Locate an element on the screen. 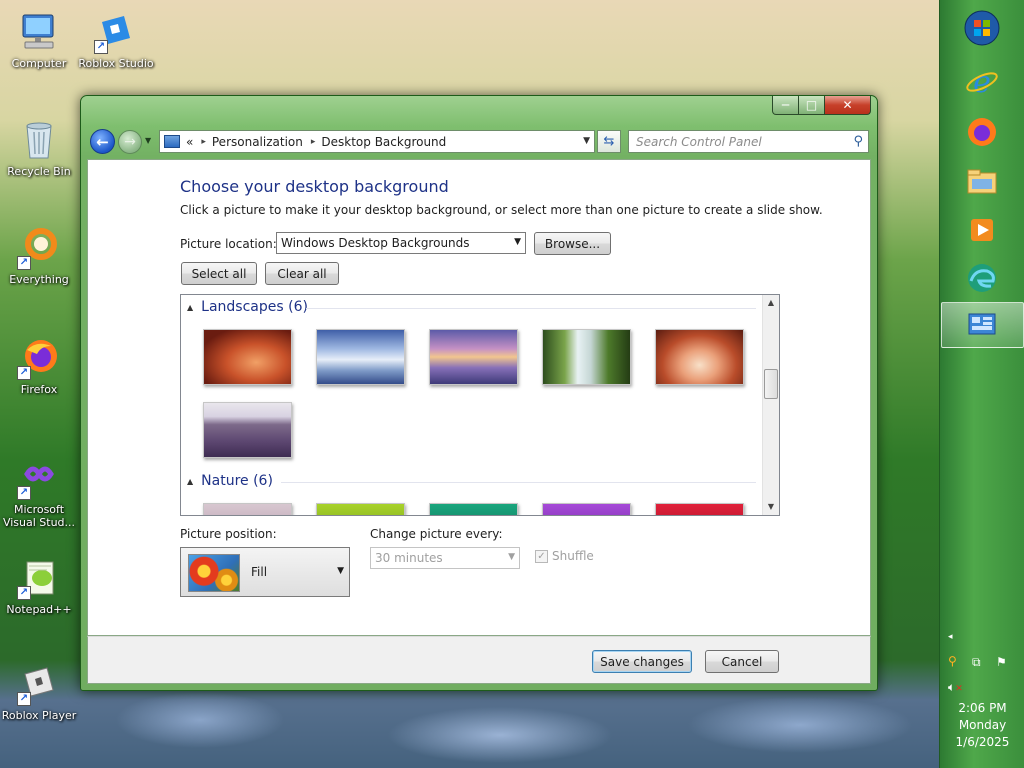  gallery-scrollbar: ▲ ▼ is located at coordinates (770, 405).